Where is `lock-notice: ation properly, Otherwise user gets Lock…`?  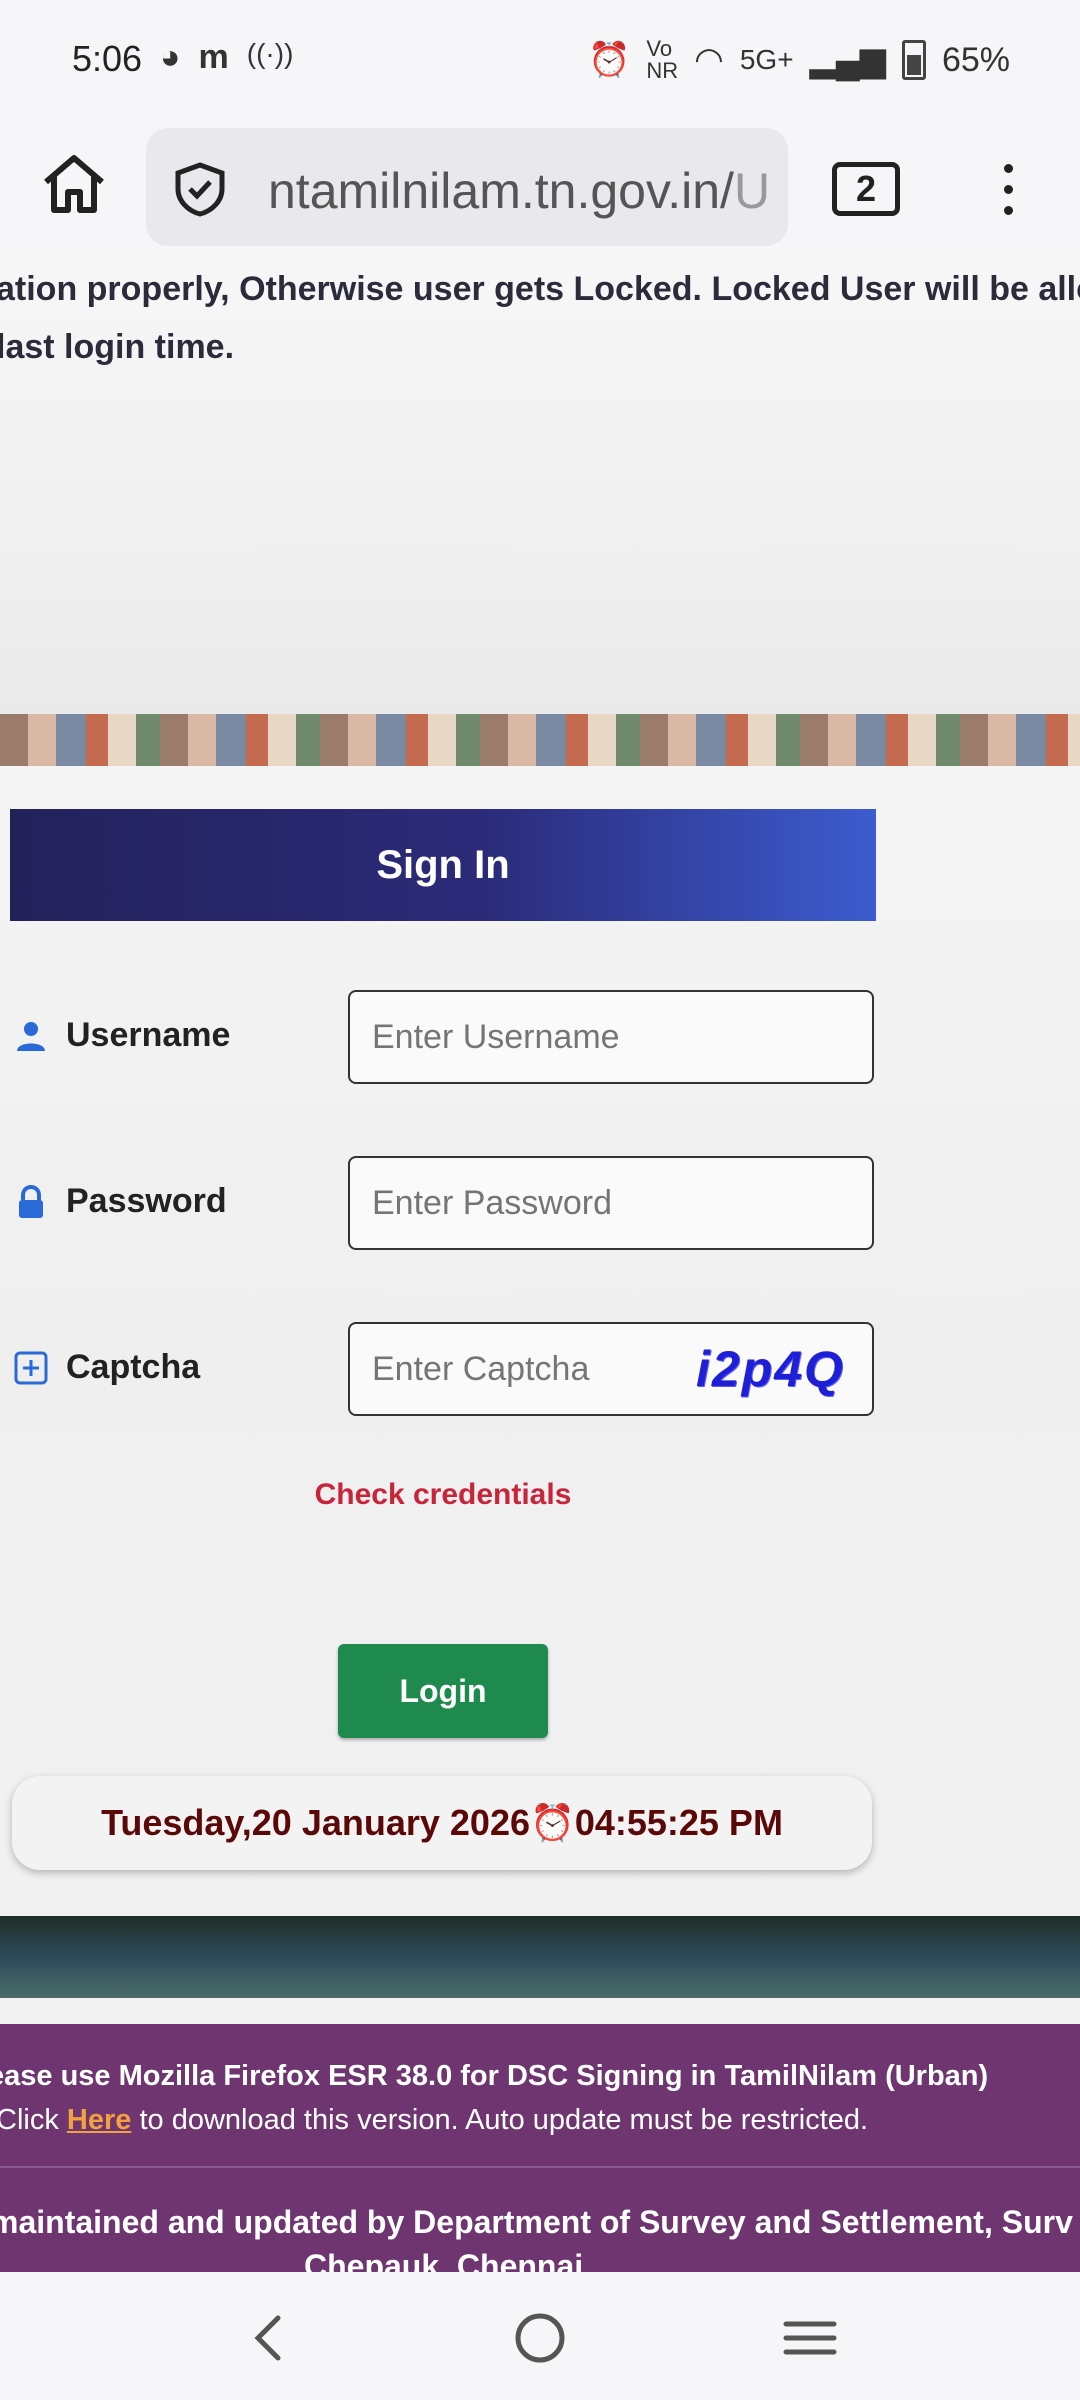
lock-notice: ation properly, Otherwise user gets Lock… is located at coordinates (540, 318).